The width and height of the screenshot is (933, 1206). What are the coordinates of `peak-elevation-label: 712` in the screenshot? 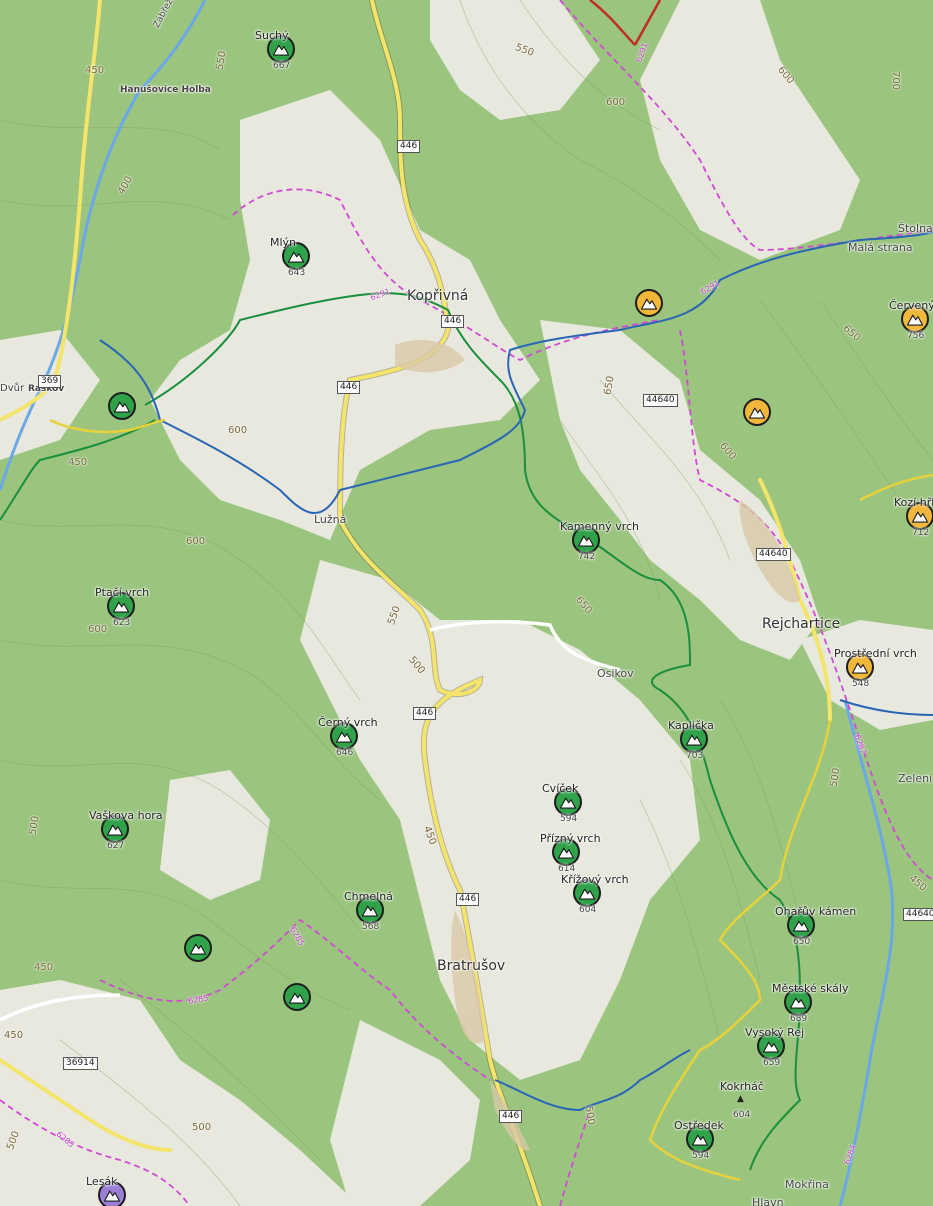 It's located at (921, 533).